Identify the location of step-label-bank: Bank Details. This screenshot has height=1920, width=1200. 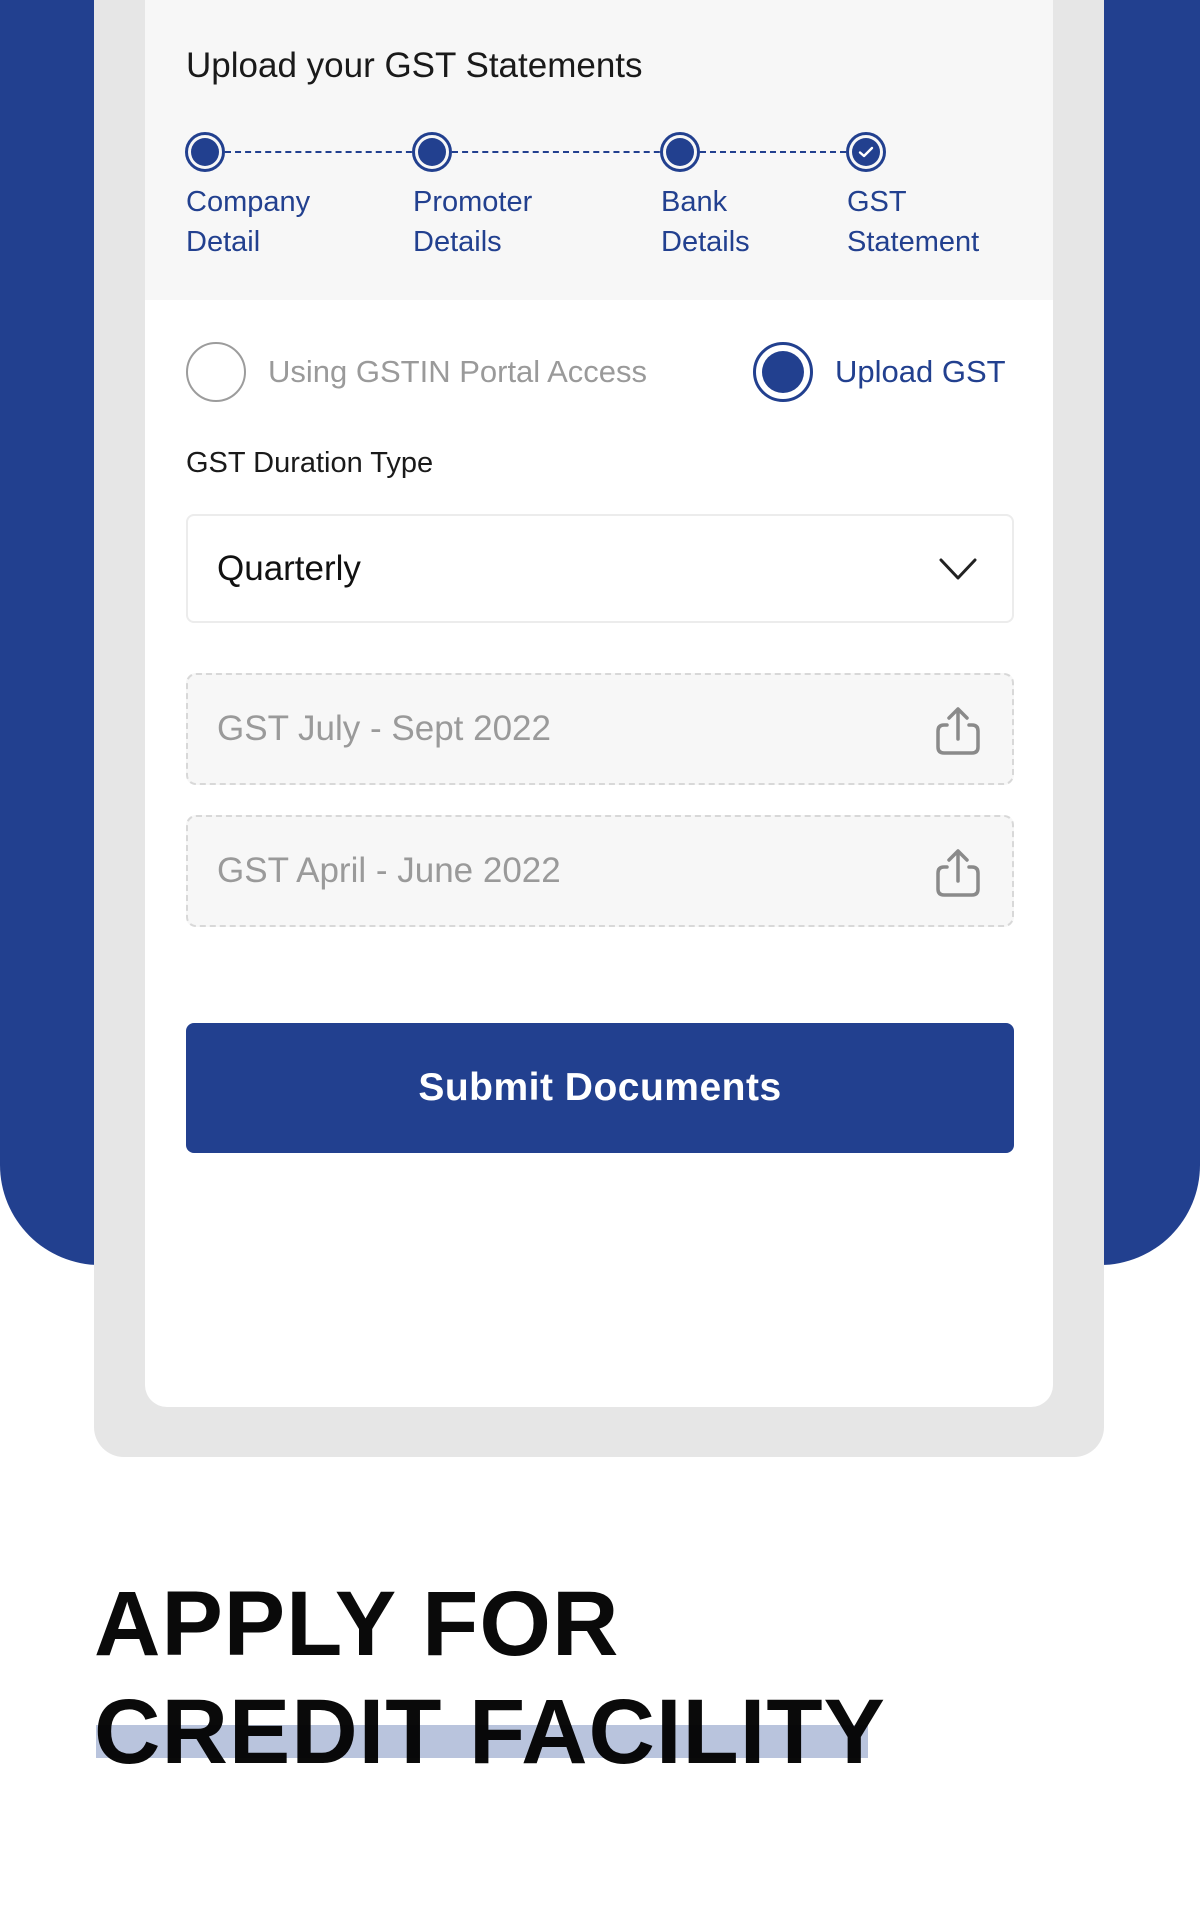
(705, 222).